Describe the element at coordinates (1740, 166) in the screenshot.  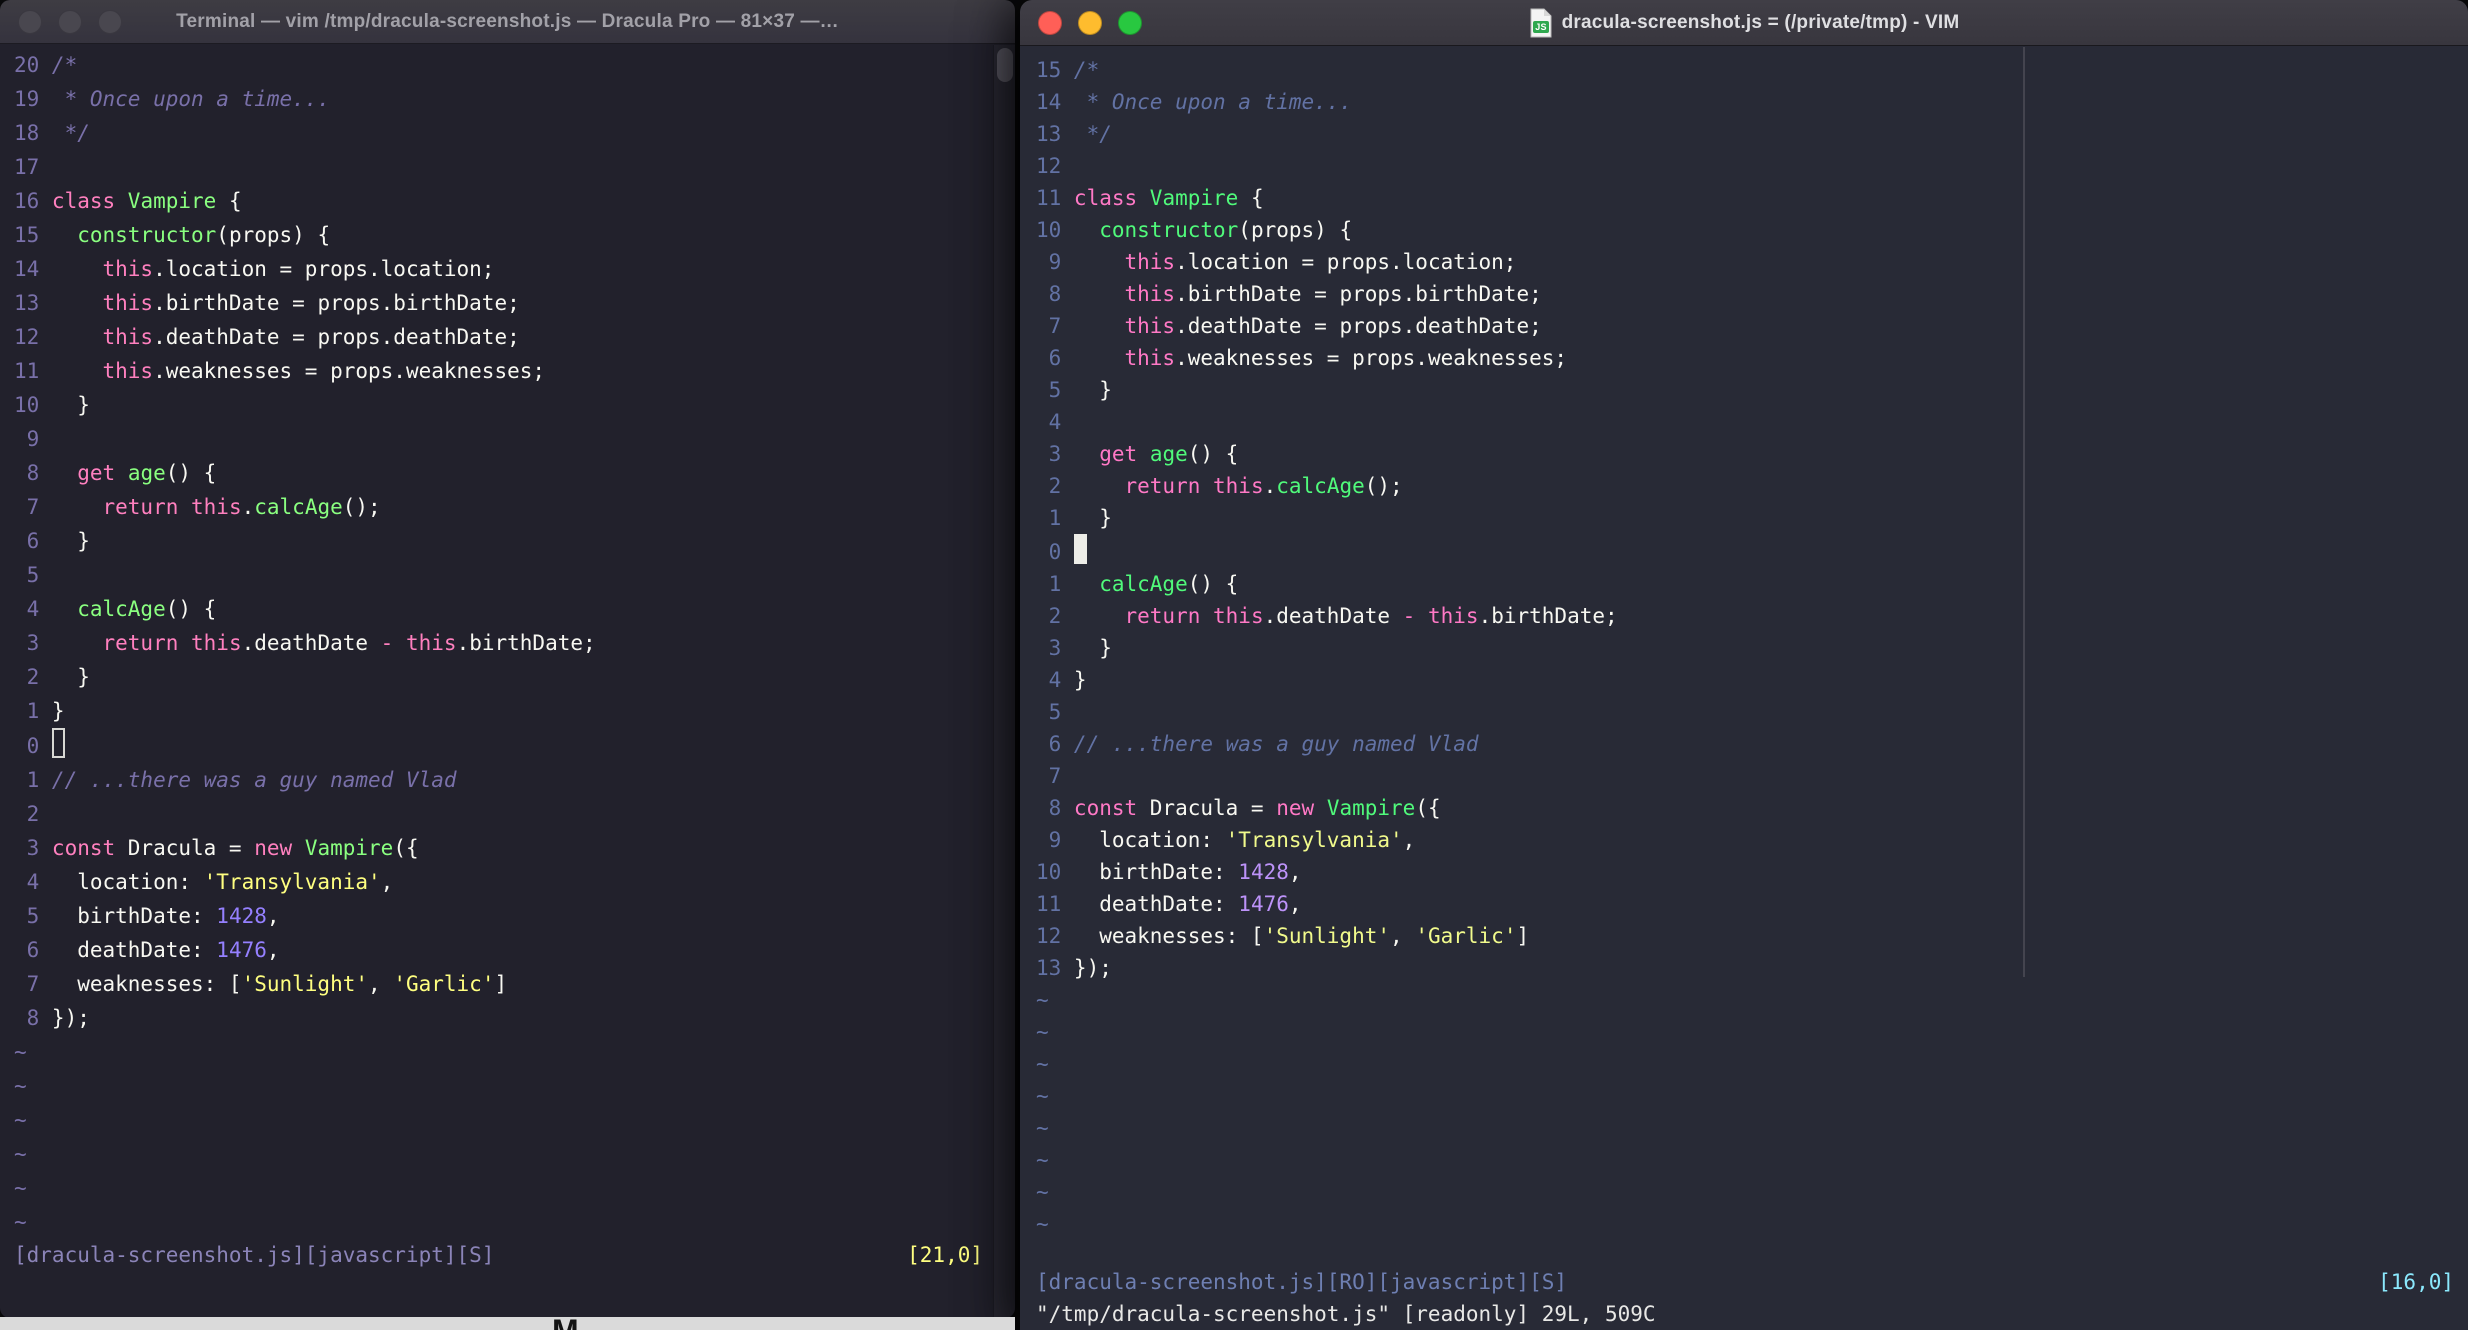
I see `code-line: 12` at that location.